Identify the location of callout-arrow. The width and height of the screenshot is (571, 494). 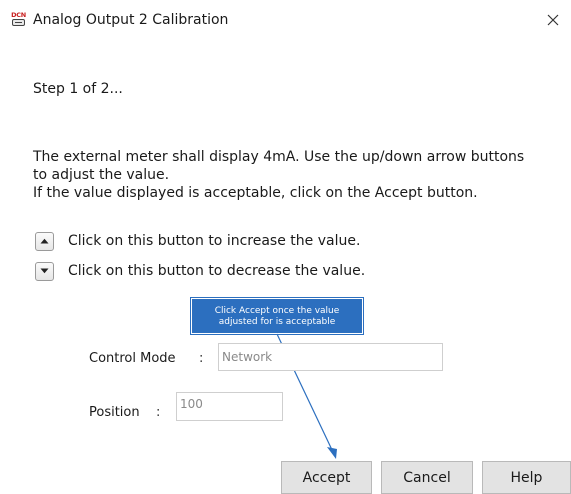
(306, 396).